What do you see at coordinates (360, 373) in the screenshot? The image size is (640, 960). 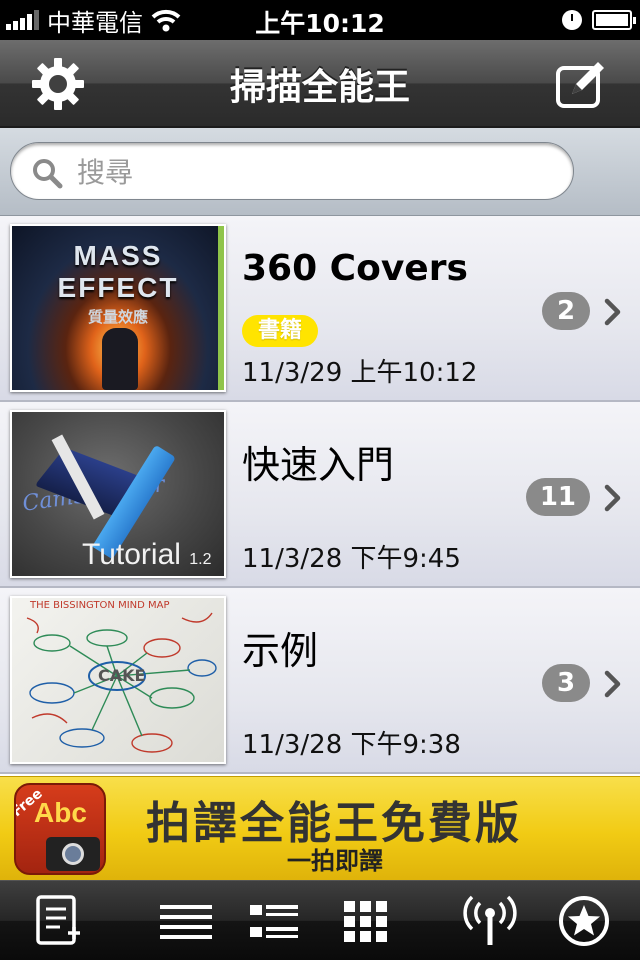 I see `document-date: 11/3/29 上午10:12` at bounding box center [360, 373].